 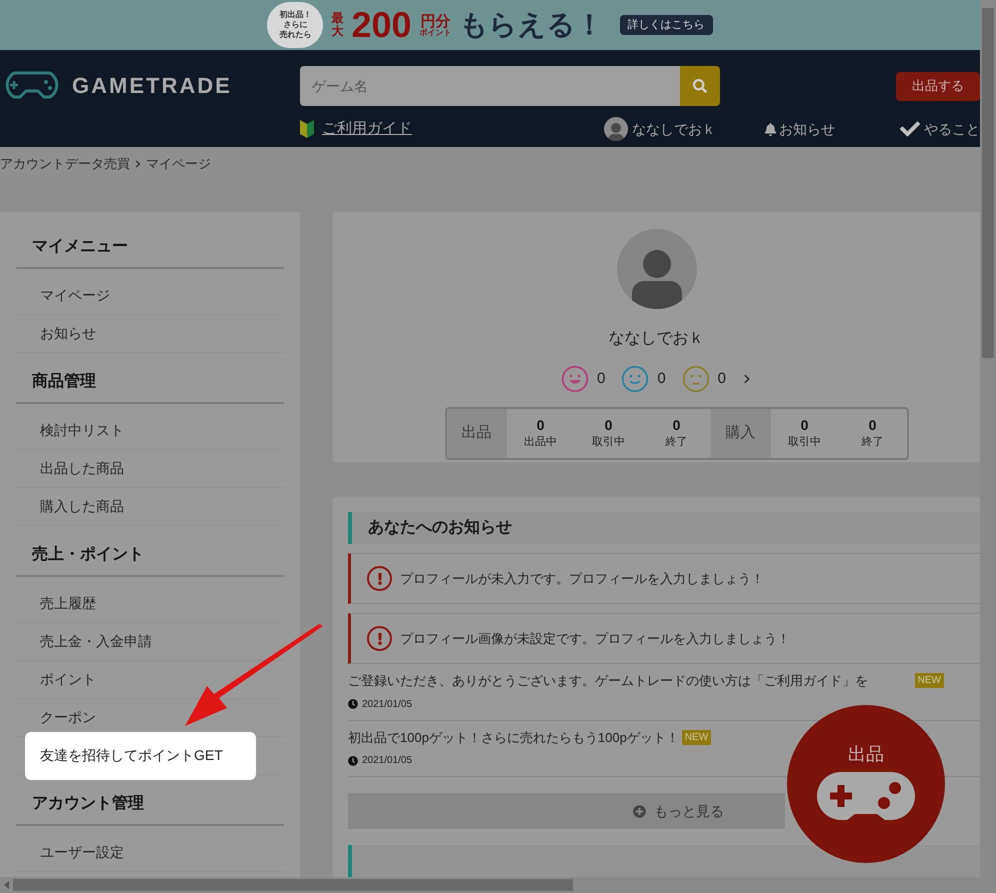 I want to click on alert-row: プロフィールが未入力です。プロフィールを入力しましょう！, so click(x=664, y=578).